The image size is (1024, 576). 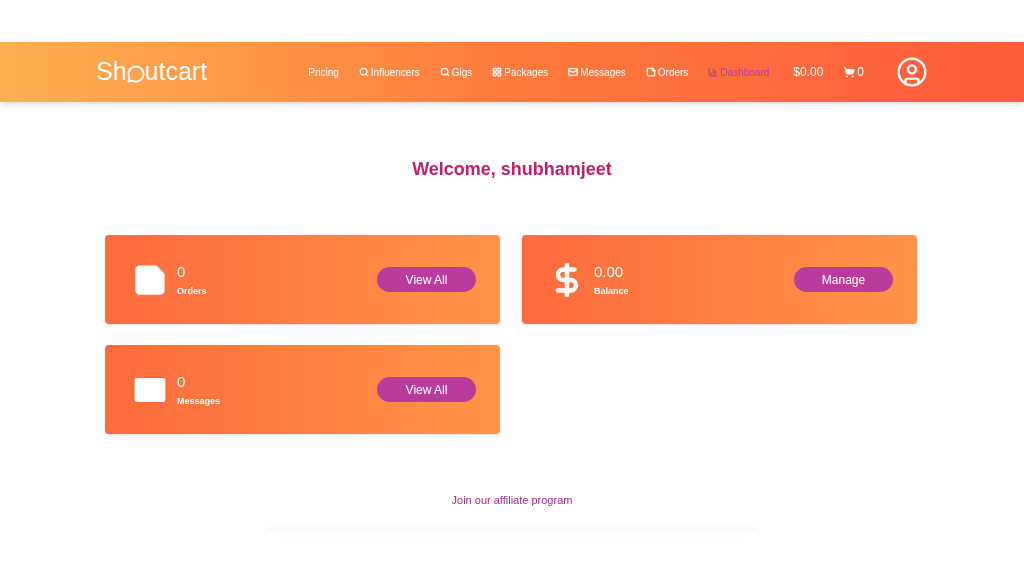 What do you see at coordinates (808, 72) in the screenshot?
I see `balance-amount: $0.00` at bounding box center [808, 72].